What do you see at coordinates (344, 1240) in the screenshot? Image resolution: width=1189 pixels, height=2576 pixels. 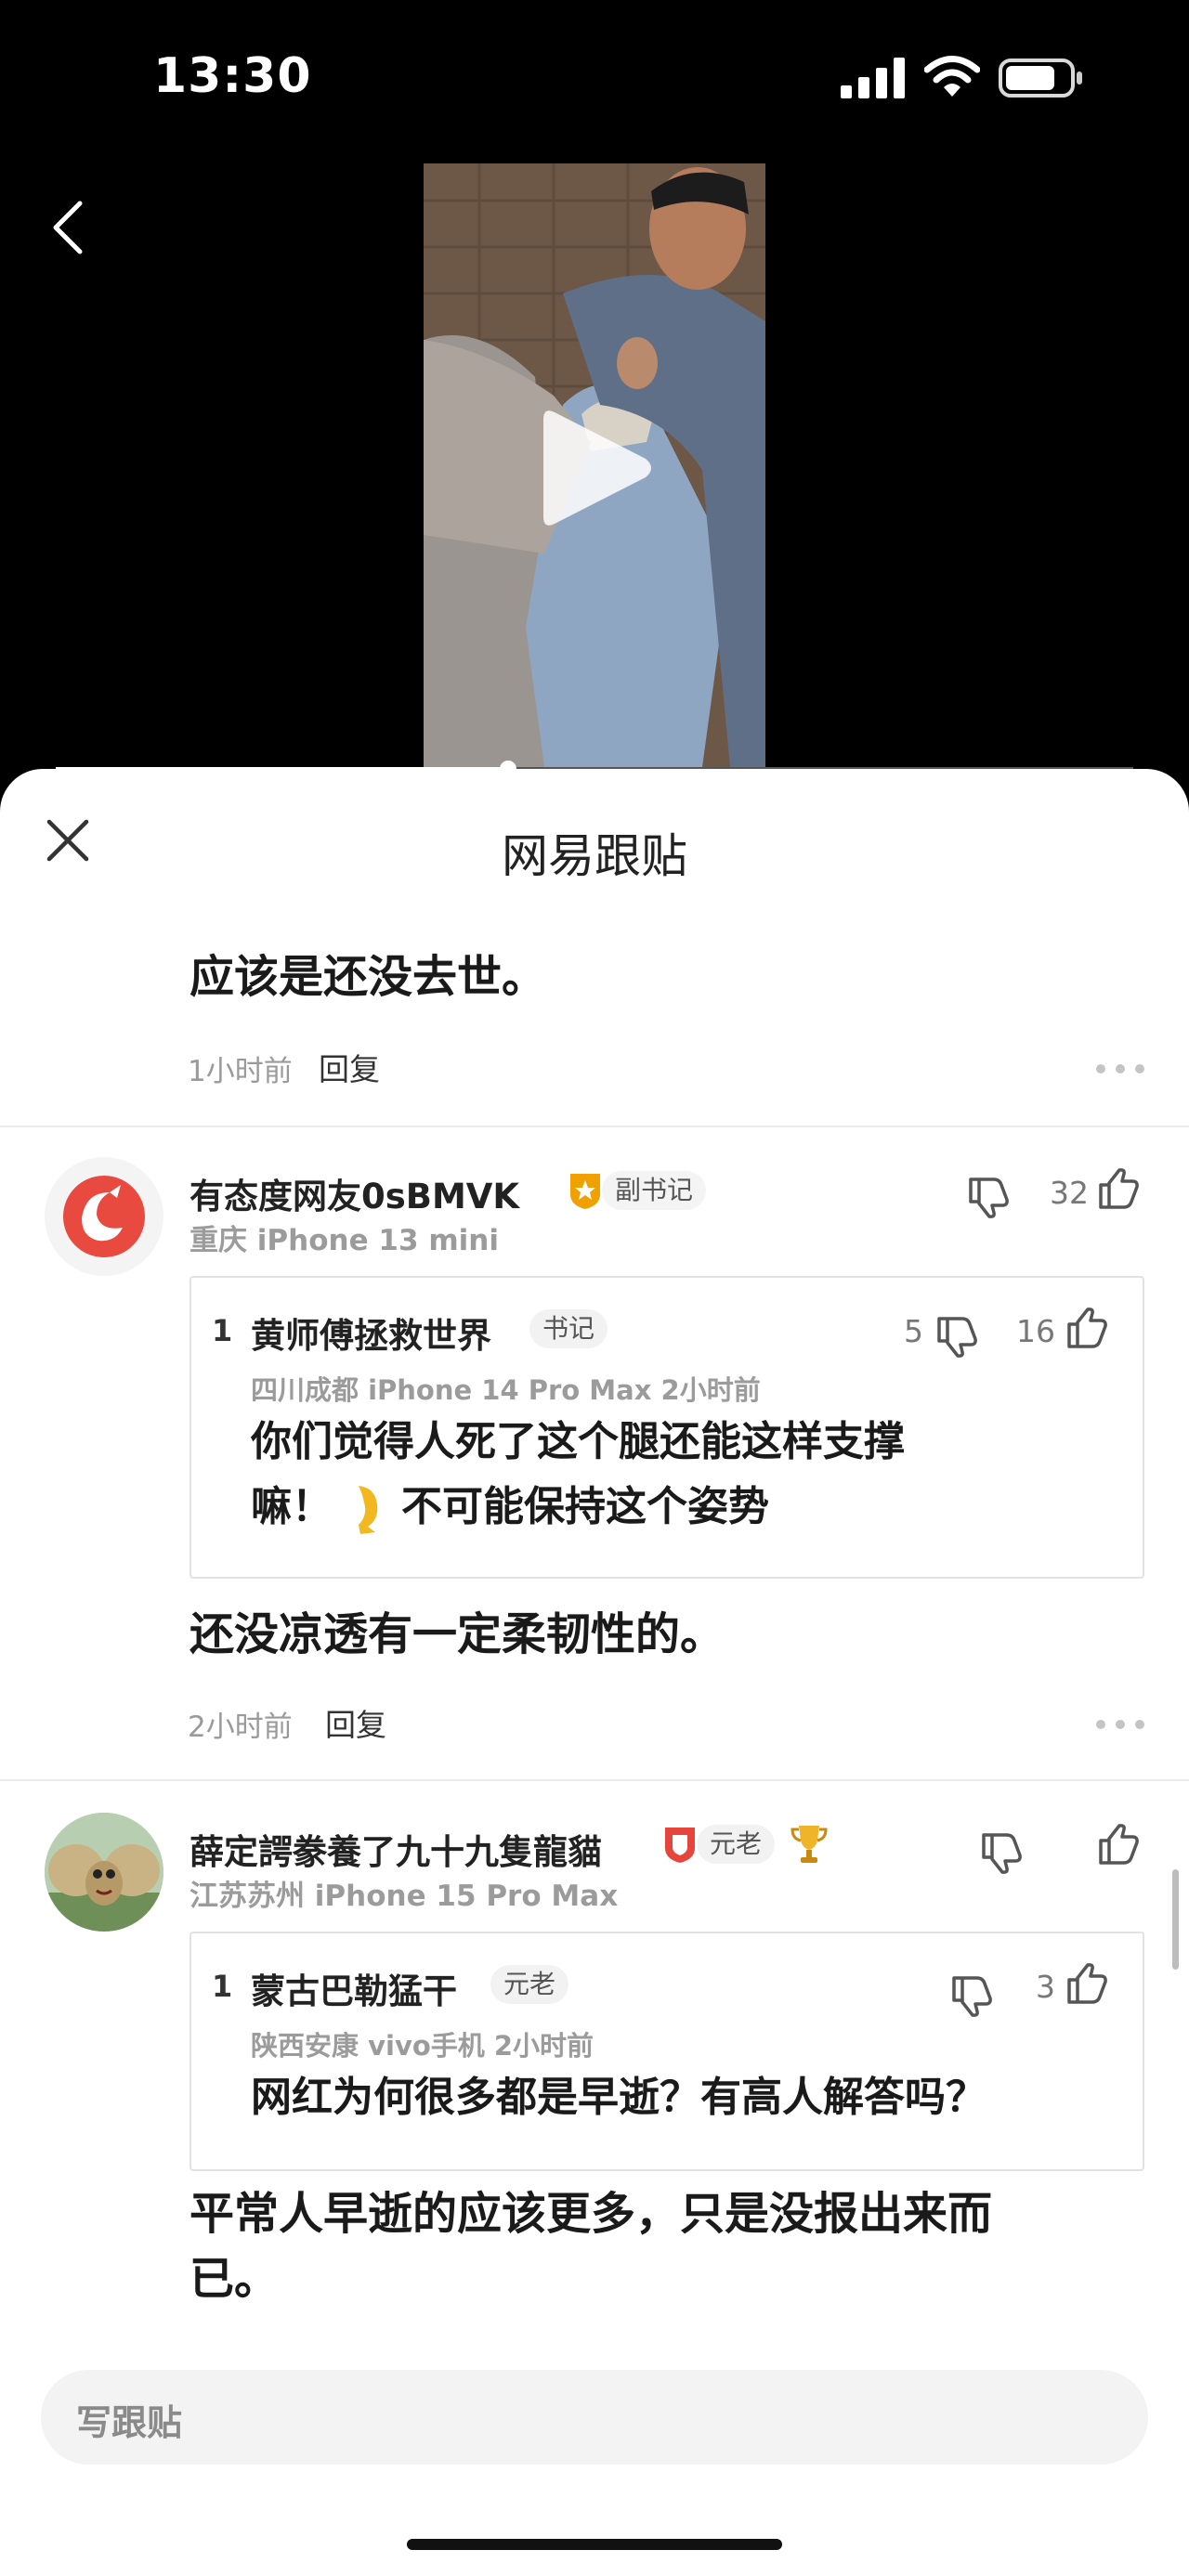 I see `user-location-device: 重庆 iPhone 13 mini` at bounding box center [344, 1240].